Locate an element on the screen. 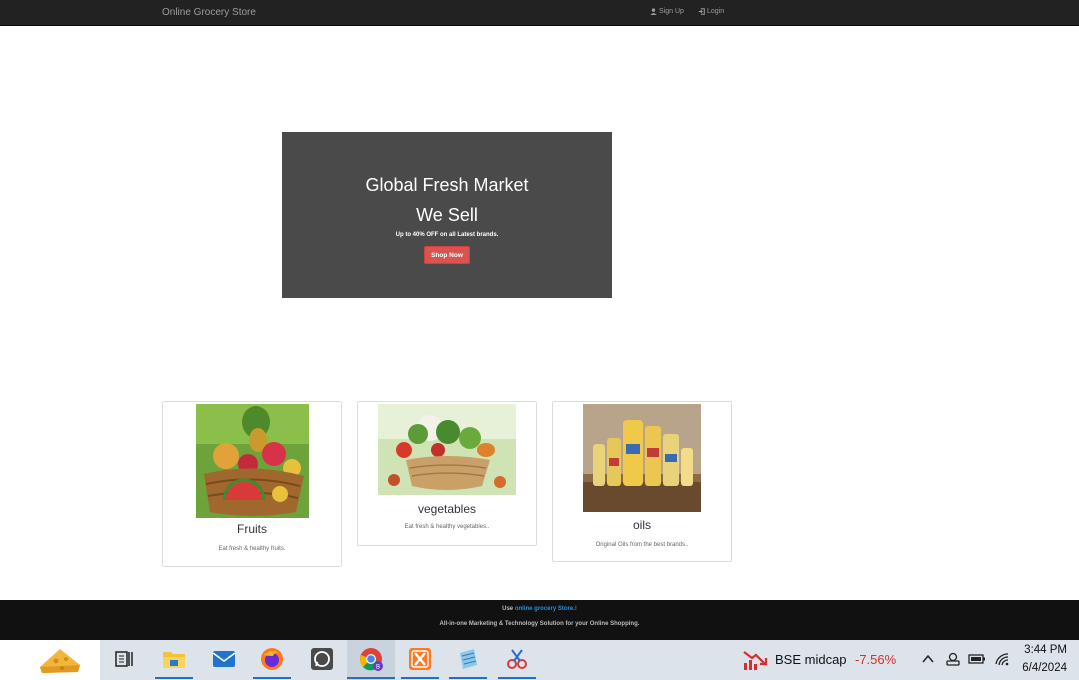 Image resolution: width=1079 pixels, height=680 pixels. xampp-icon is located at coordinates (420, 659).